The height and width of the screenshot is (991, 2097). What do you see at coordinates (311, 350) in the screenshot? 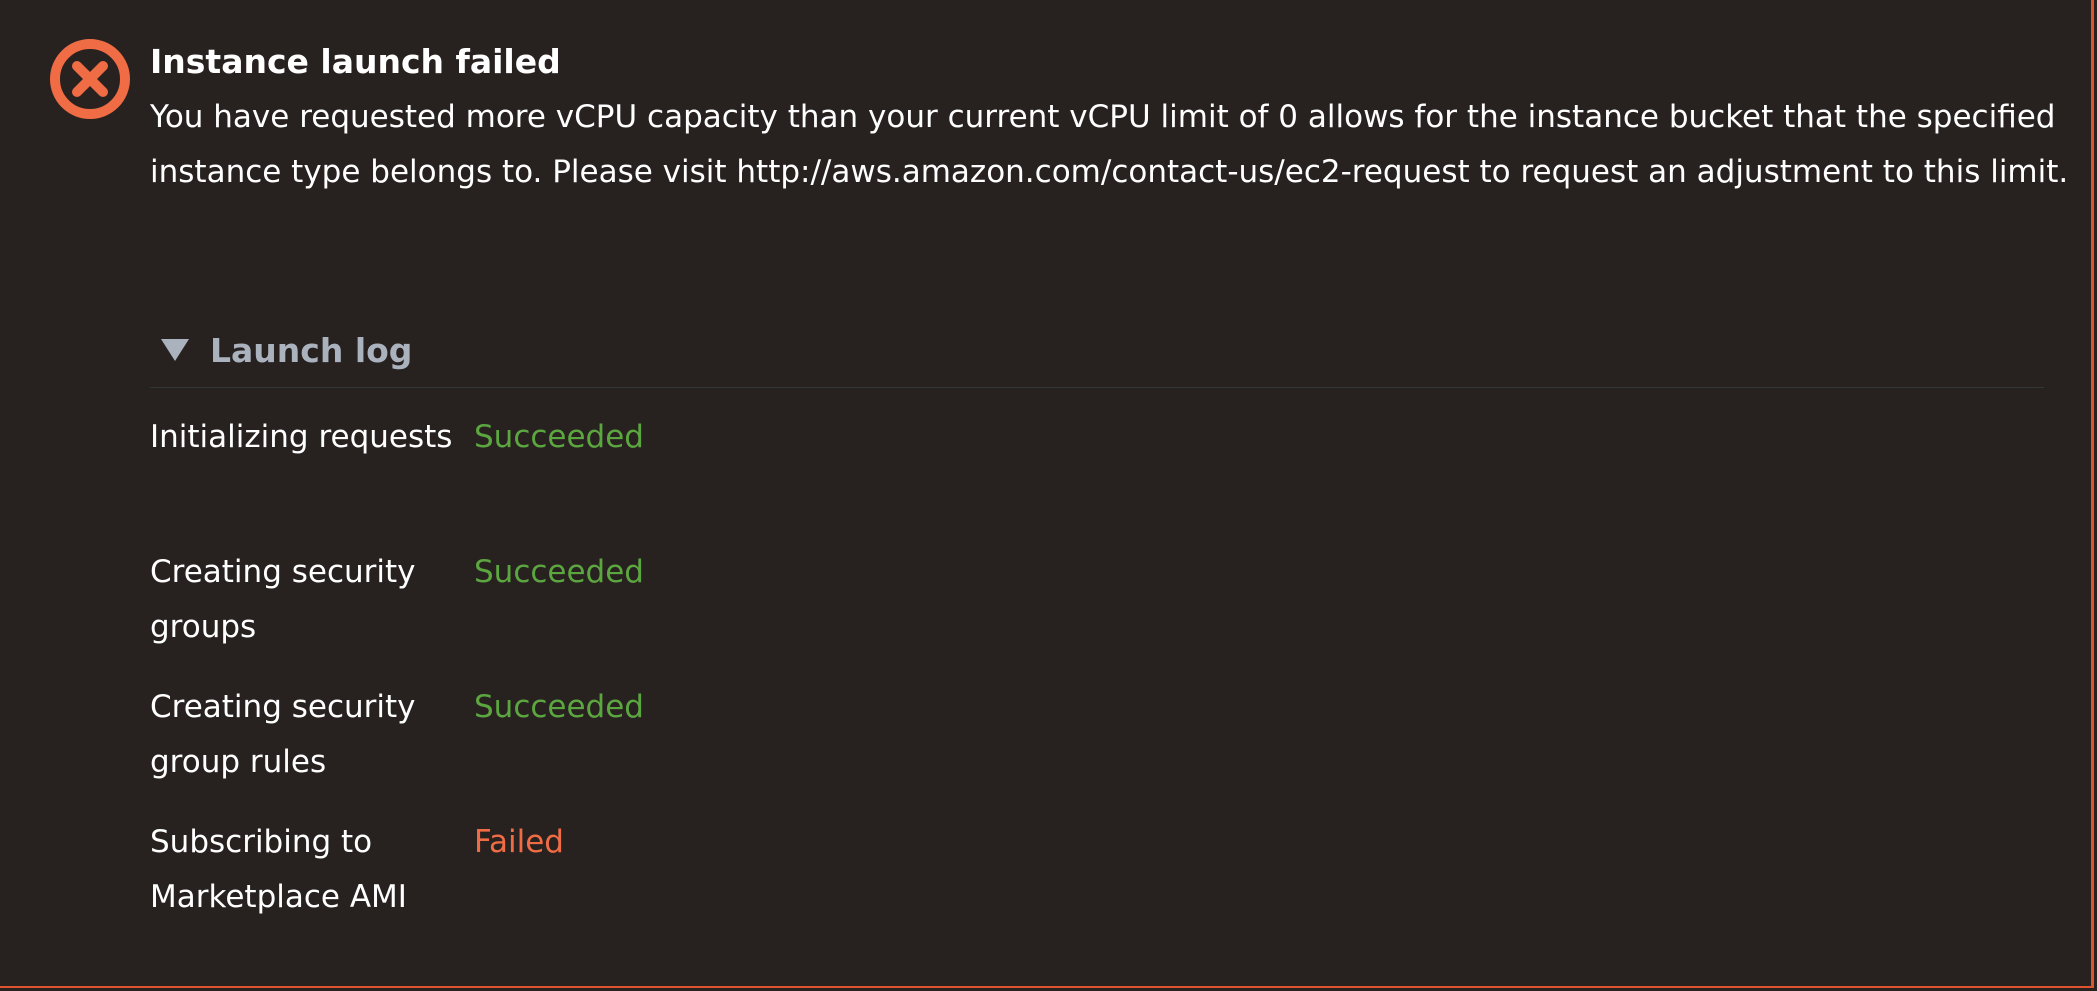
I see `launch-log-label: Launch log` at bounding box center [311, 350].